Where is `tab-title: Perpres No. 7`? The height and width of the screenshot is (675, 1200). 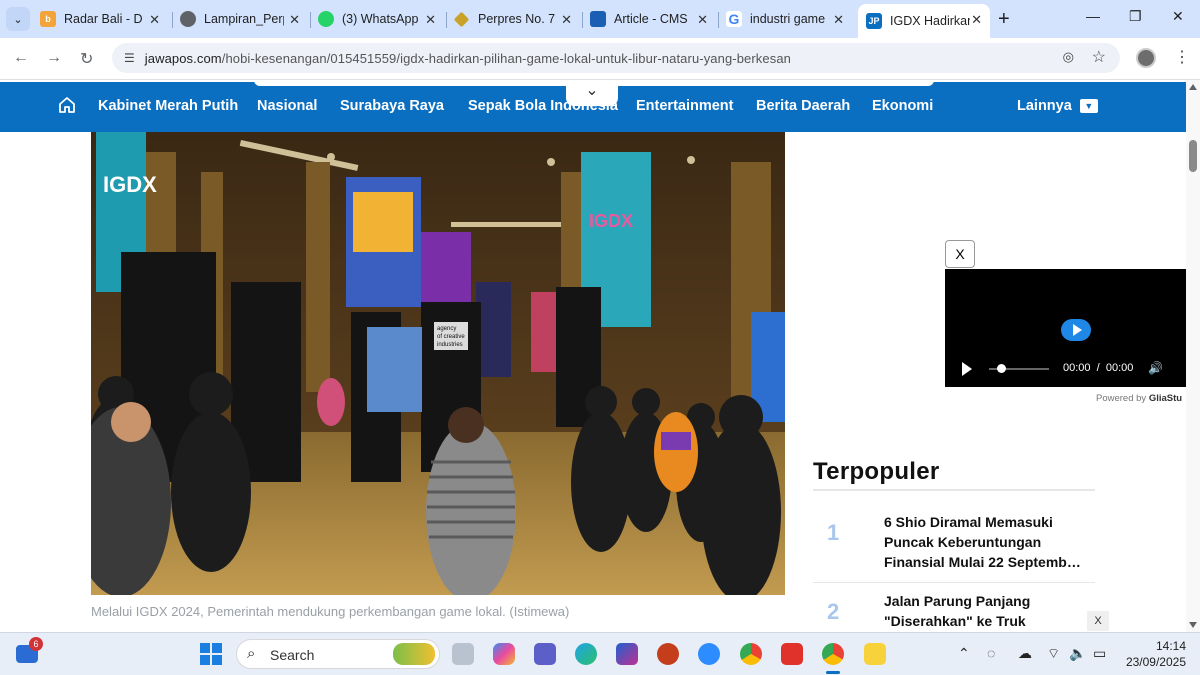
tab-title: Perpres No. 7 is located at coordinates (517, 19).